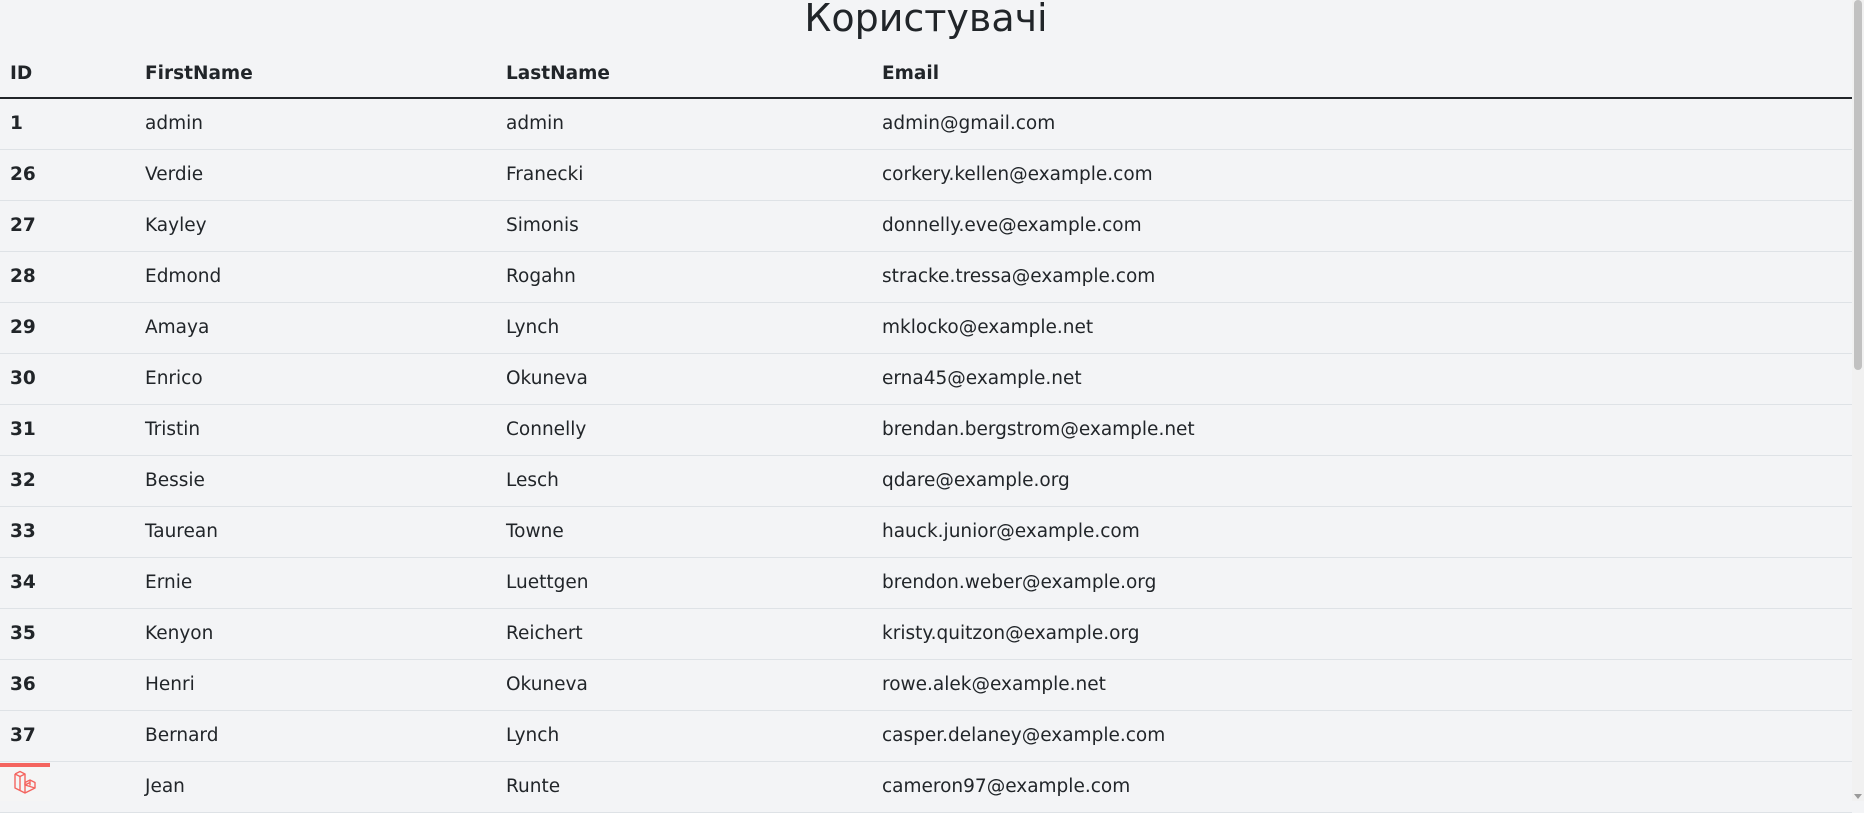 This screenshot has height=813, width=1864. What do you see at coordinates (1362, 277) in the screenshot?
I see `cell-email: stracke.tressa@example.com` at bounding box center [1362, 277].